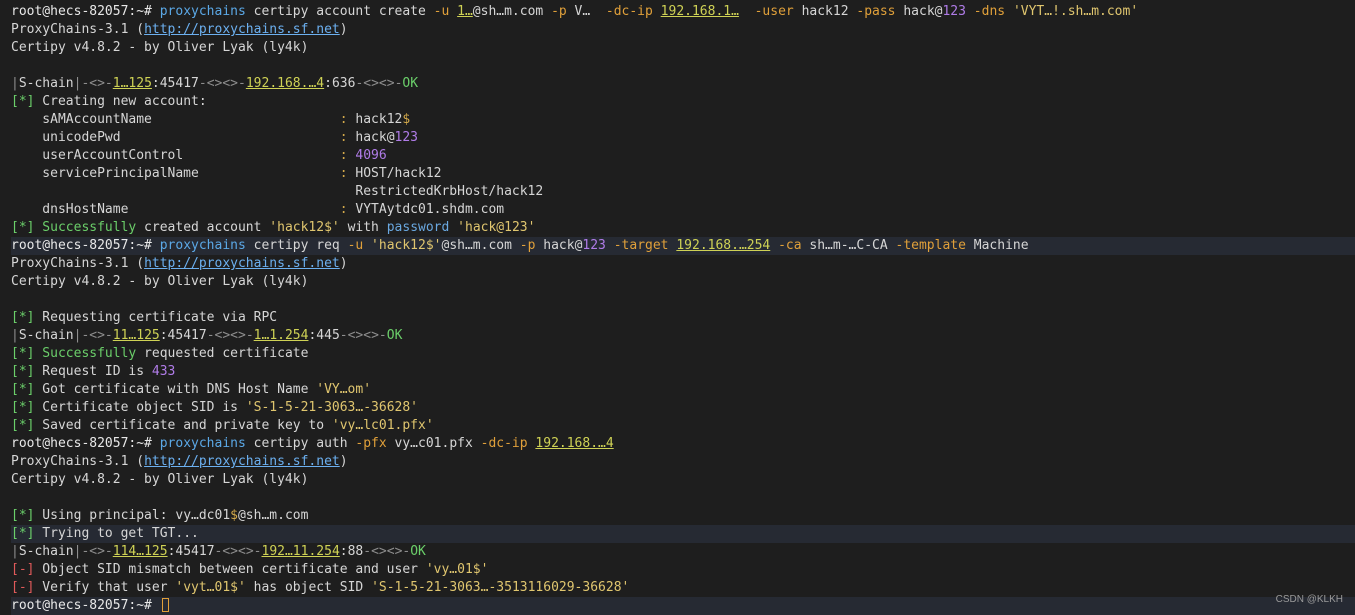 The width and height of the screenshot is (1355, 615). I want to click on terminal-text-plain: userAccountControl, so click(175, 155).